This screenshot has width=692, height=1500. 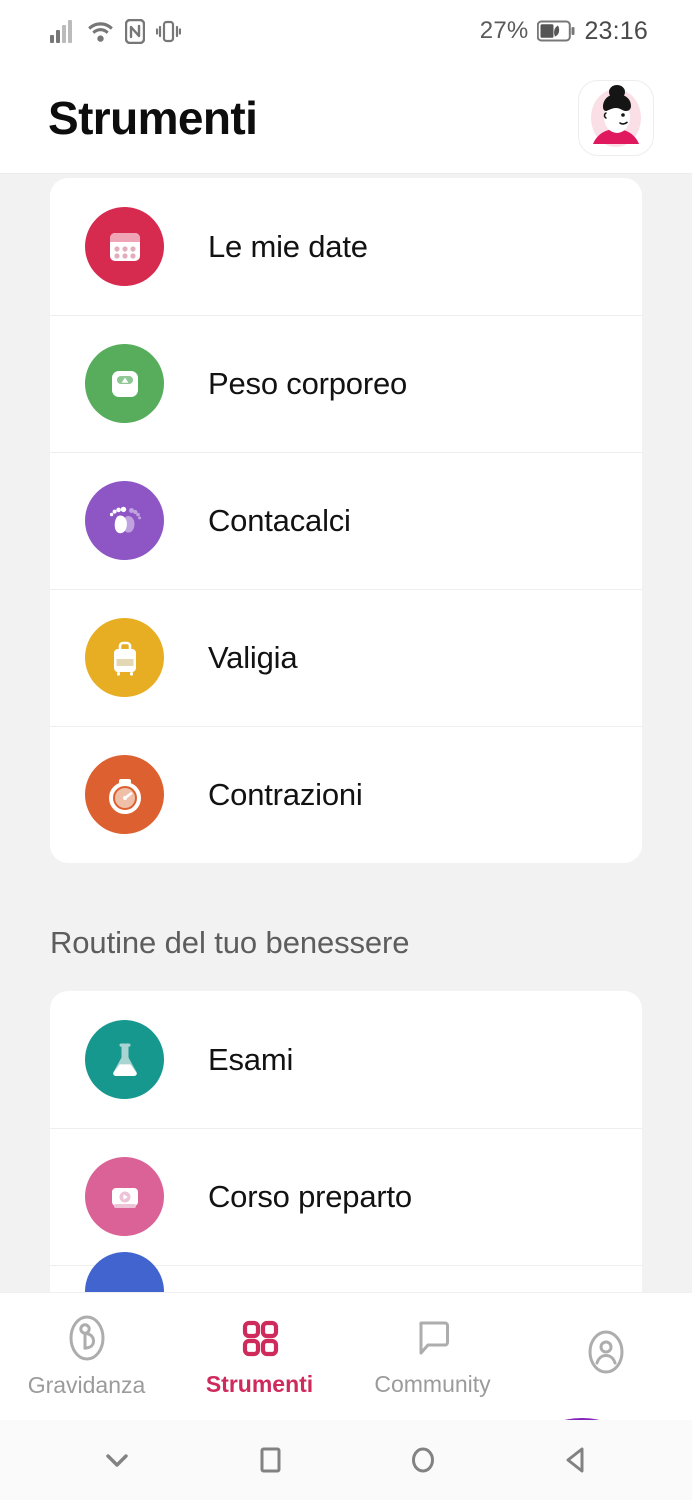 I want to click on list-item-label: Valigia, so click(x=253, y=657).